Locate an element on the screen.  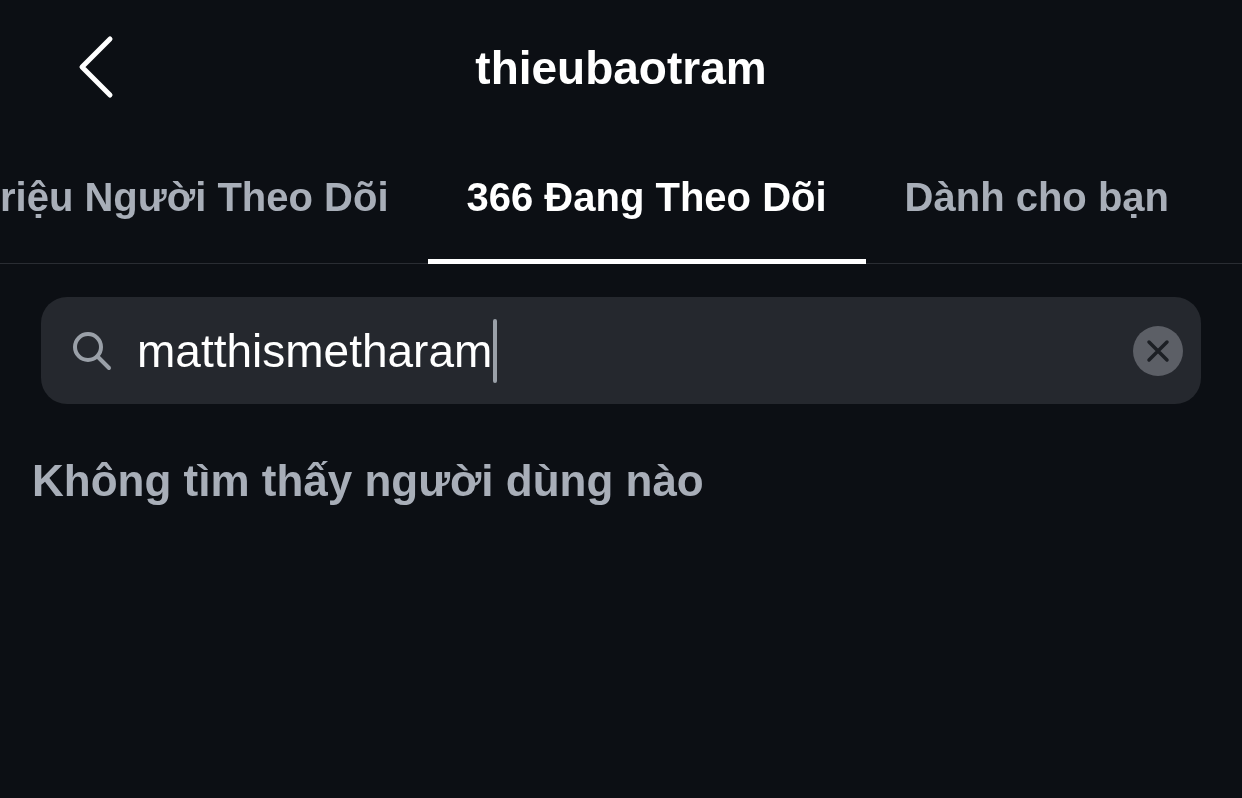
search-value: matthismetharam is located at coordinates (315, 350).